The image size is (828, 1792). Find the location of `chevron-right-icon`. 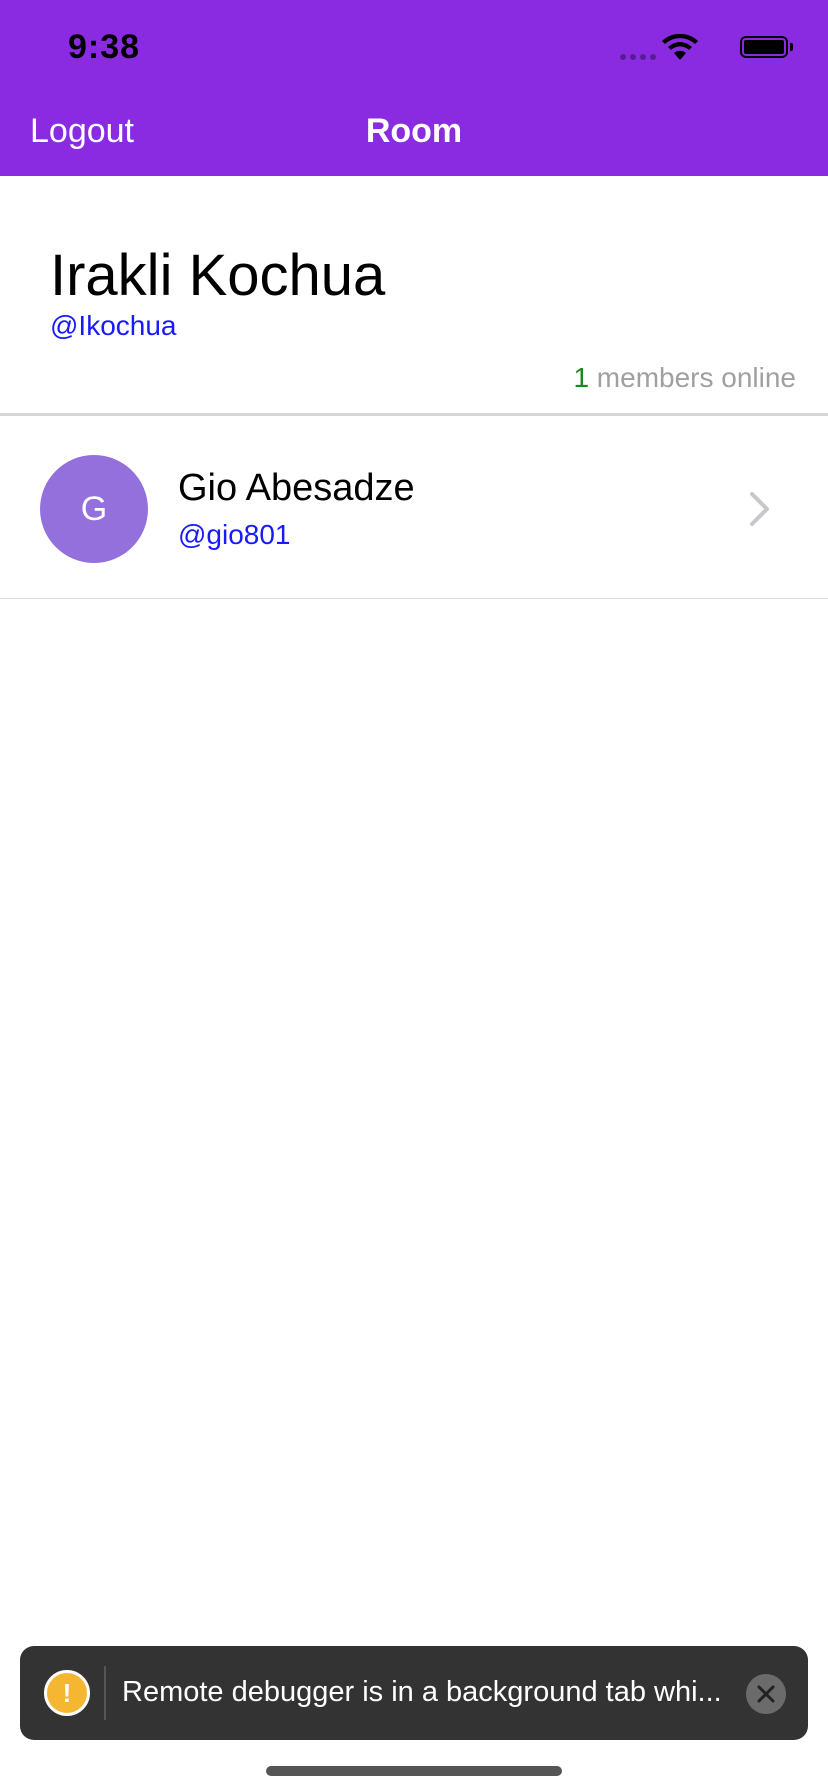

chevron-right-icon is located at coordinates (759, 509).